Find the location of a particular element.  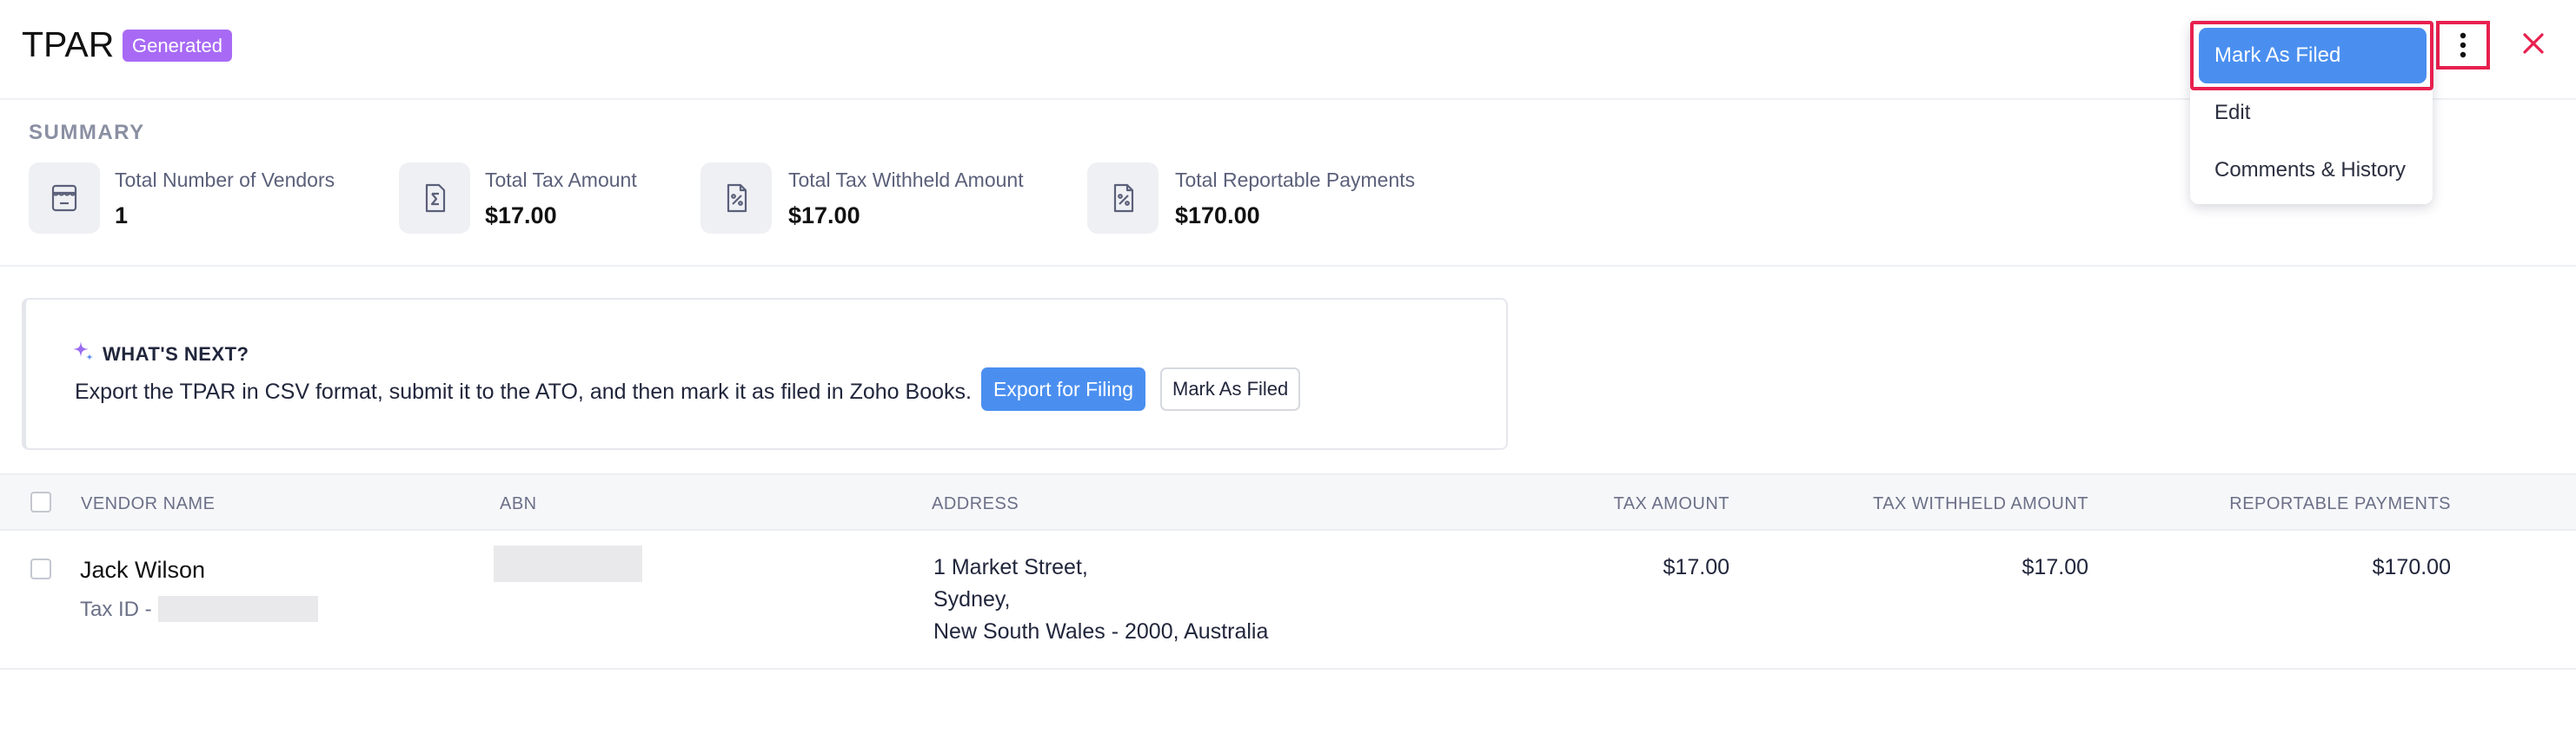

stat-label-tax-withheld: Total Tax Withheld Amount is located at coordinates (906, 180).